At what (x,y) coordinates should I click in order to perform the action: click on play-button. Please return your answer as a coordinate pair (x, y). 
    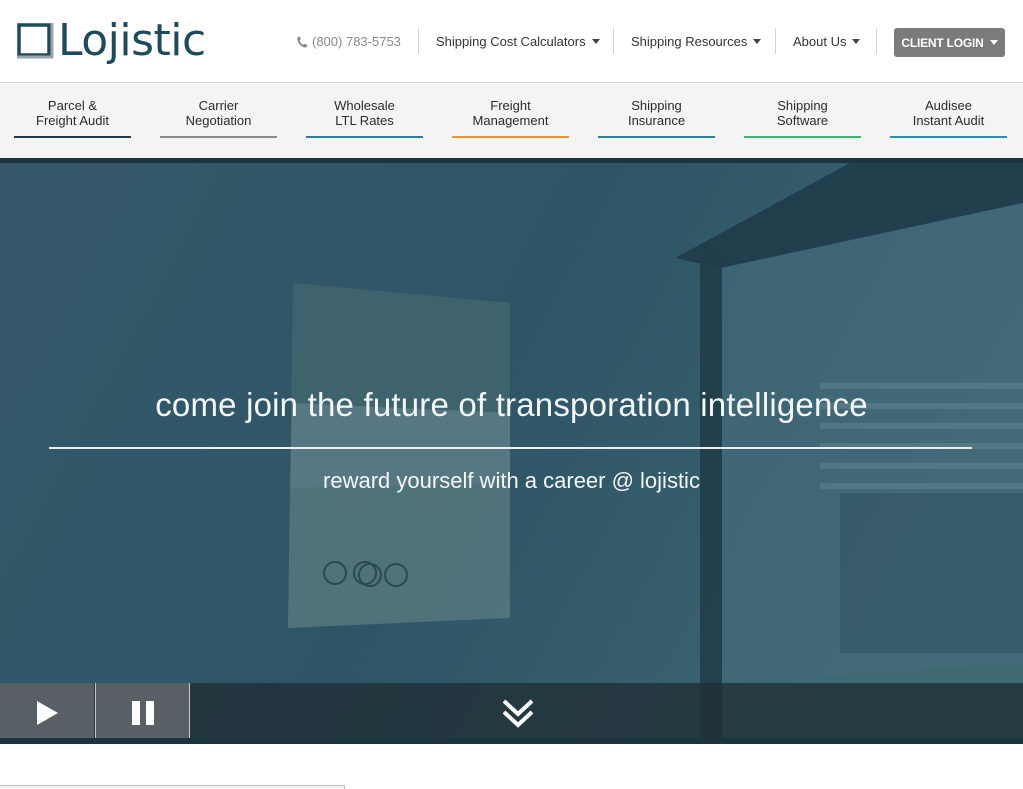
    Looking at the image, I should click on (47, 713).